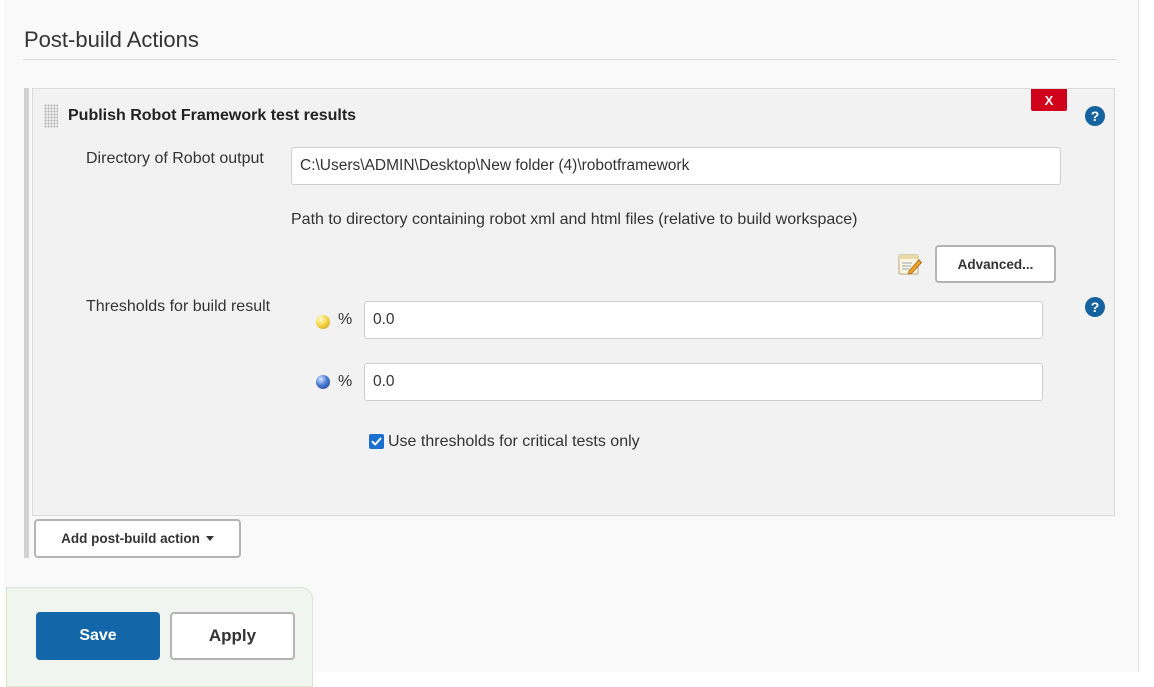 This screenshot has width=1154, height=687. I want to click on directory-label: Directory of Robot output, so click(175, 158).